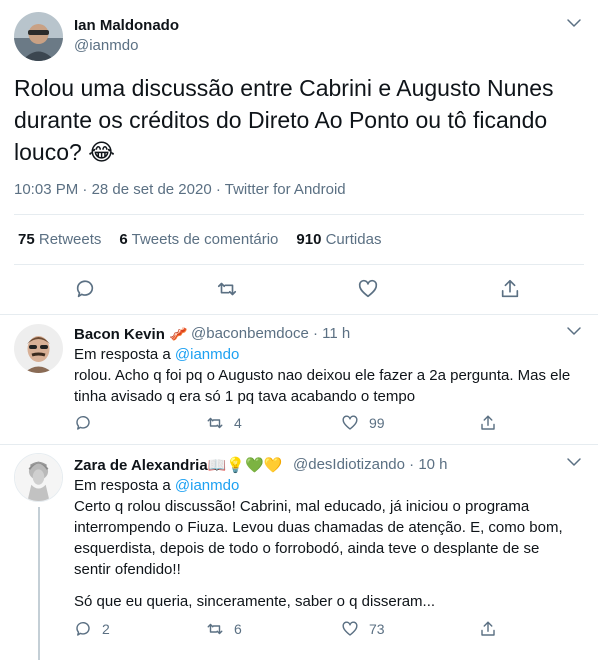  What do you see at coordinates (238, 629) in the screenshot?
I see `reply-retweet-count: 6` at bounding box center [238, 629].